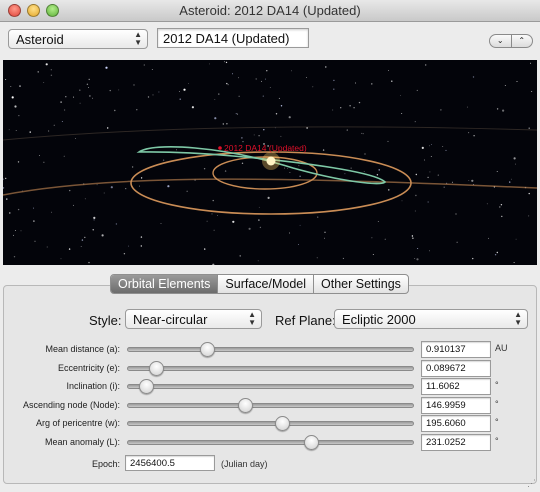 Image resolution: width=540 pixels, height=492 pixels. What do you see at coordinates (266, 284) in the screenshot?
I see `tab-surface-model: Surface/Model` at bounding box center [266, 284].